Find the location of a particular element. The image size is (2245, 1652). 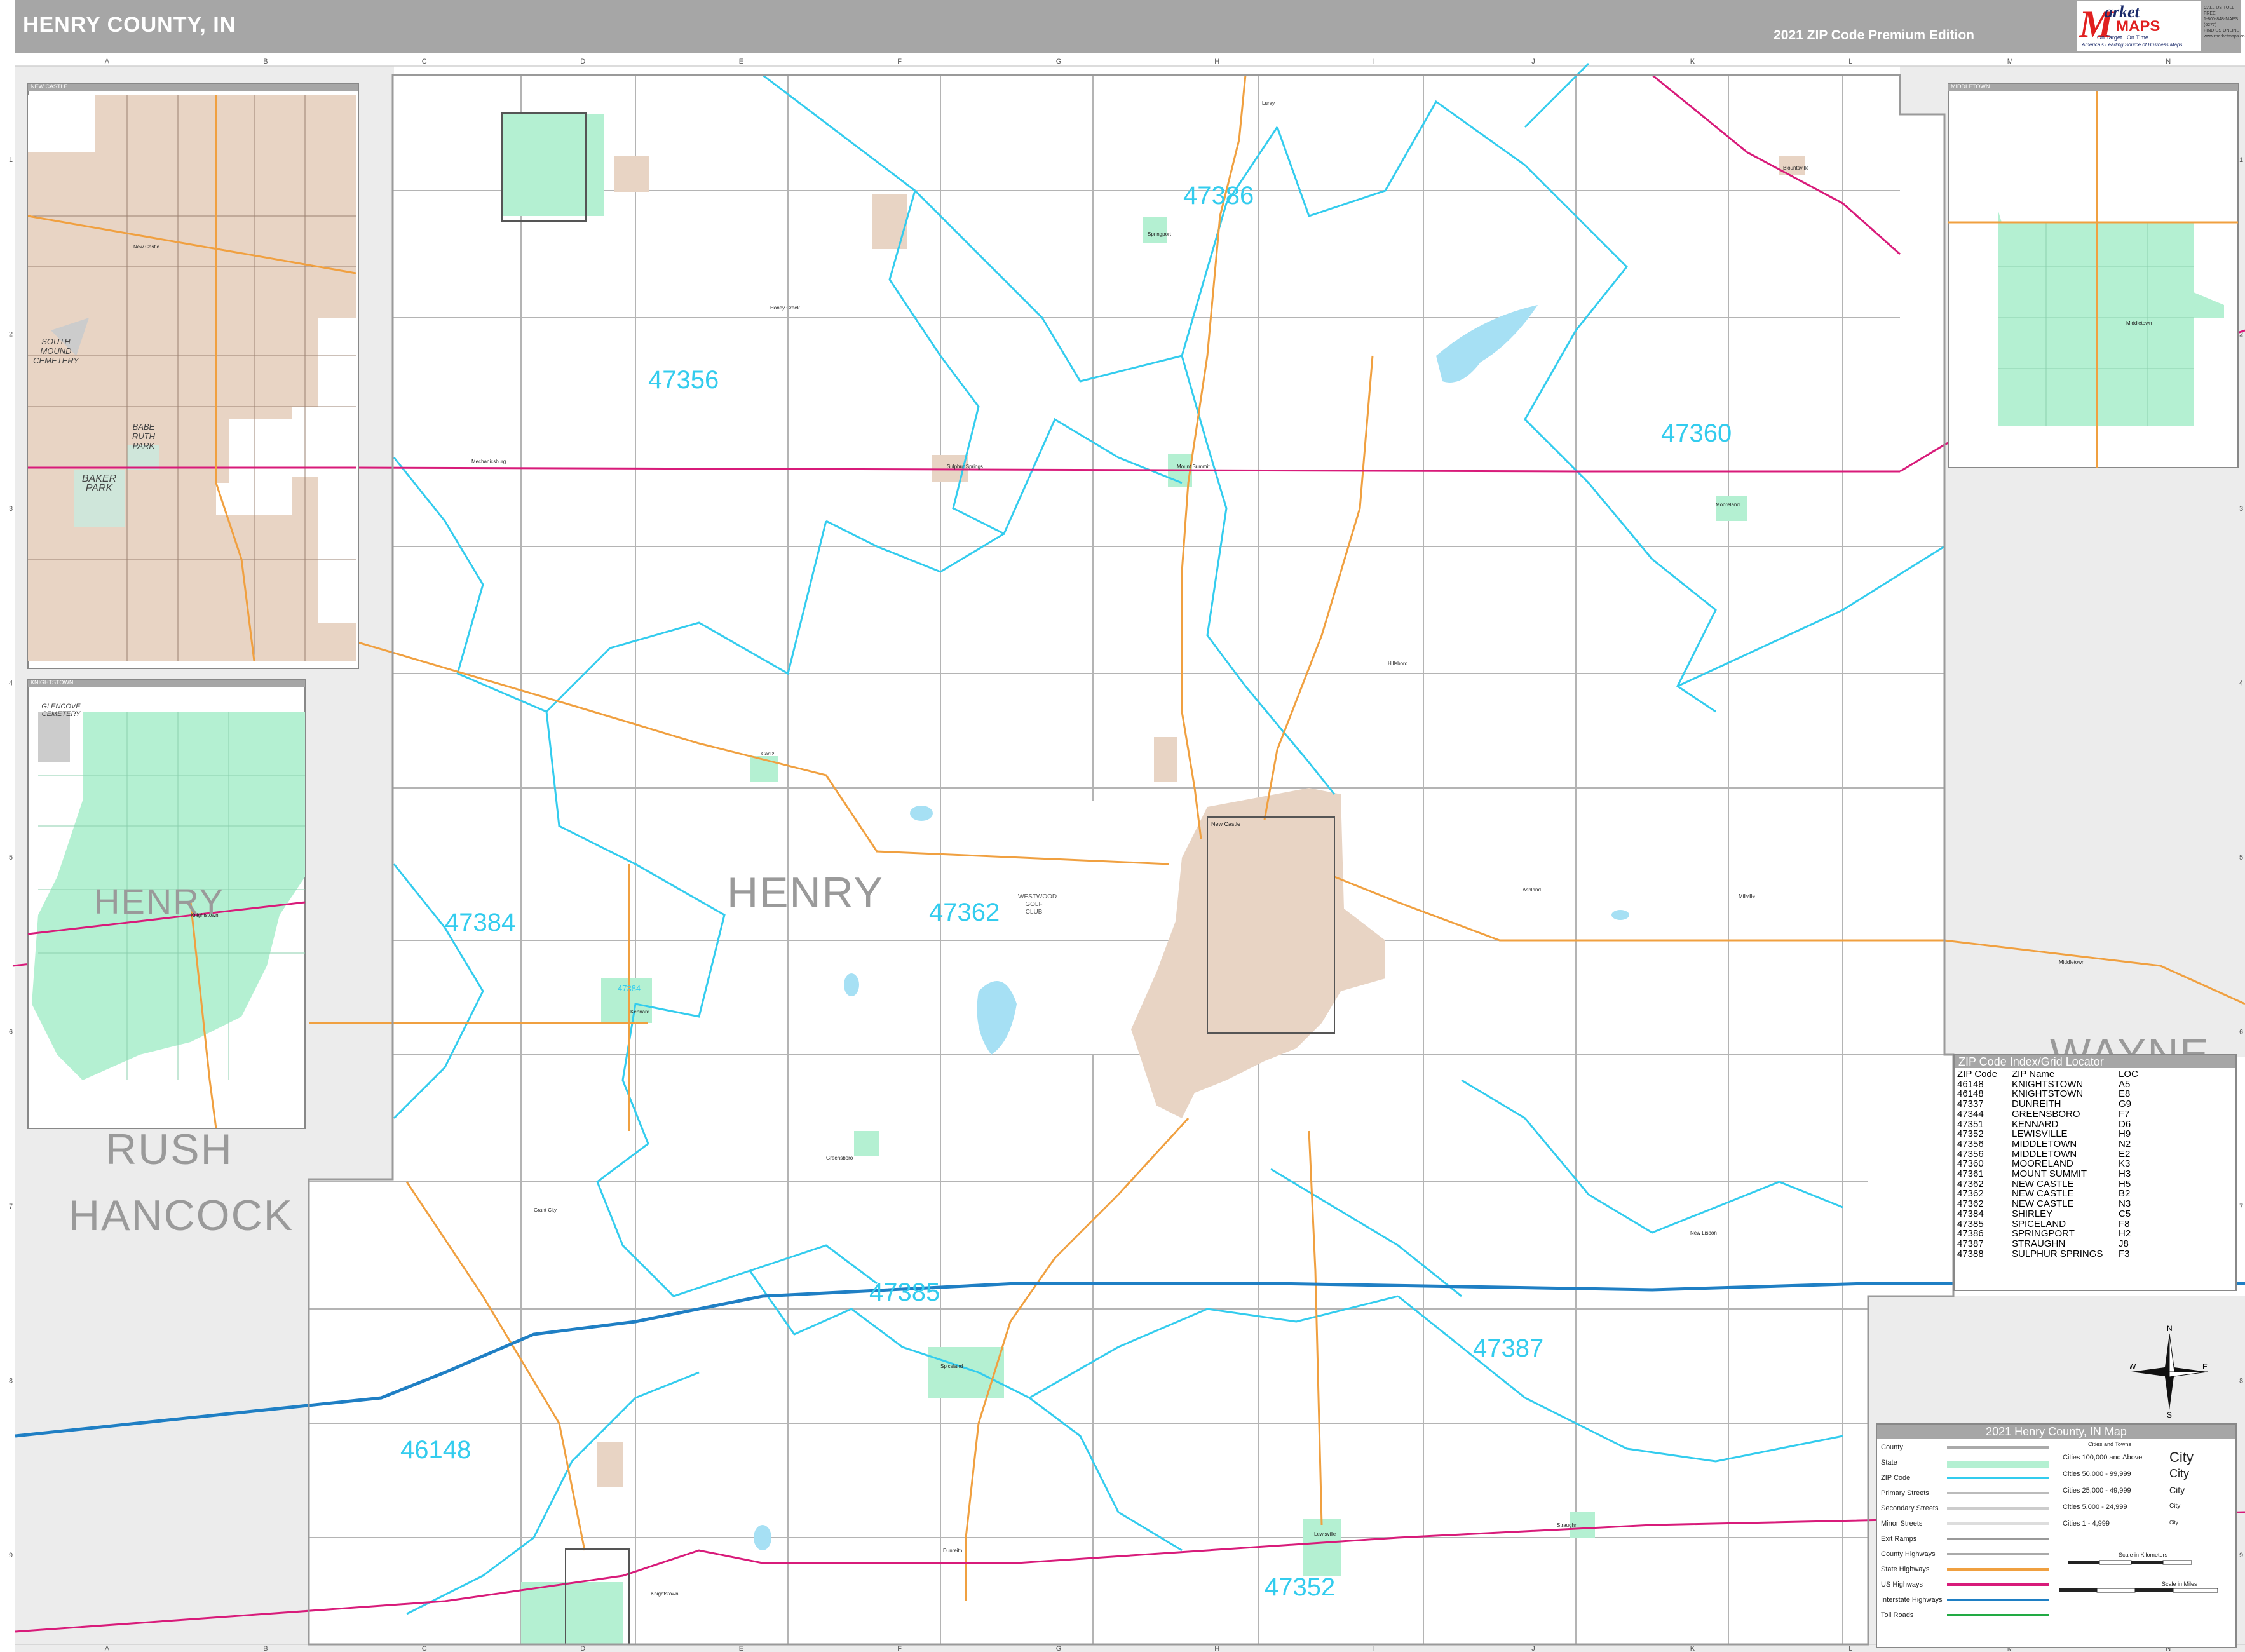

zip-index-cell: F7 is located at coordinates (2124, 1114).